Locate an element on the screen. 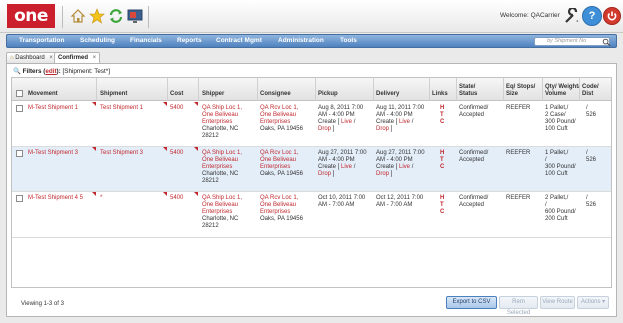 Image resolution: width=623 pixels, height=323 pixels. nav-transportation: Transportation is located at coordinates (42, 40).